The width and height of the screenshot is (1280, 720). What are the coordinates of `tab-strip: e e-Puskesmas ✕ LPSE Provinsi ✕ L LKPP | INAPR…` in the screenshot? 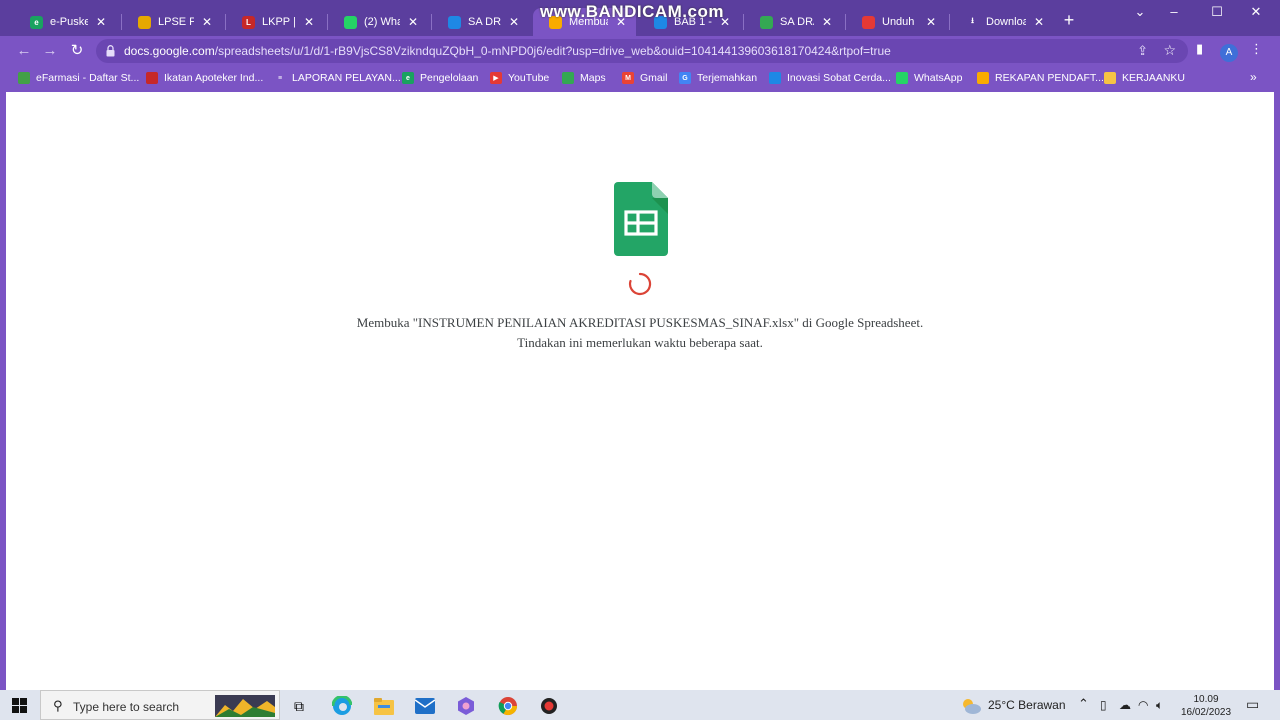 It's located at (640, 18).